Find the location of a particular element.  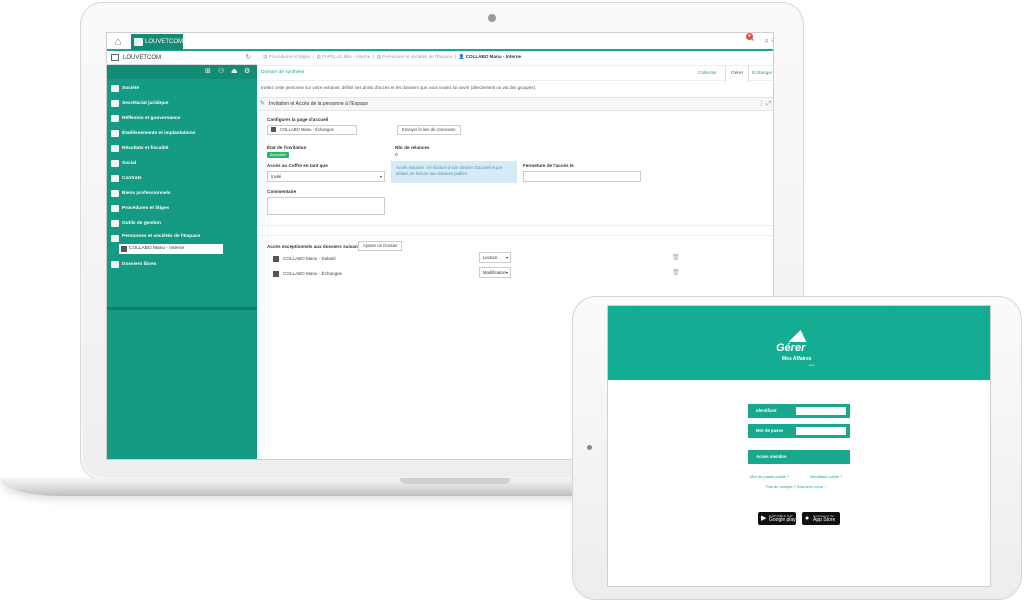

sidebar-item-label: Social is located at coordinates (129, 163).